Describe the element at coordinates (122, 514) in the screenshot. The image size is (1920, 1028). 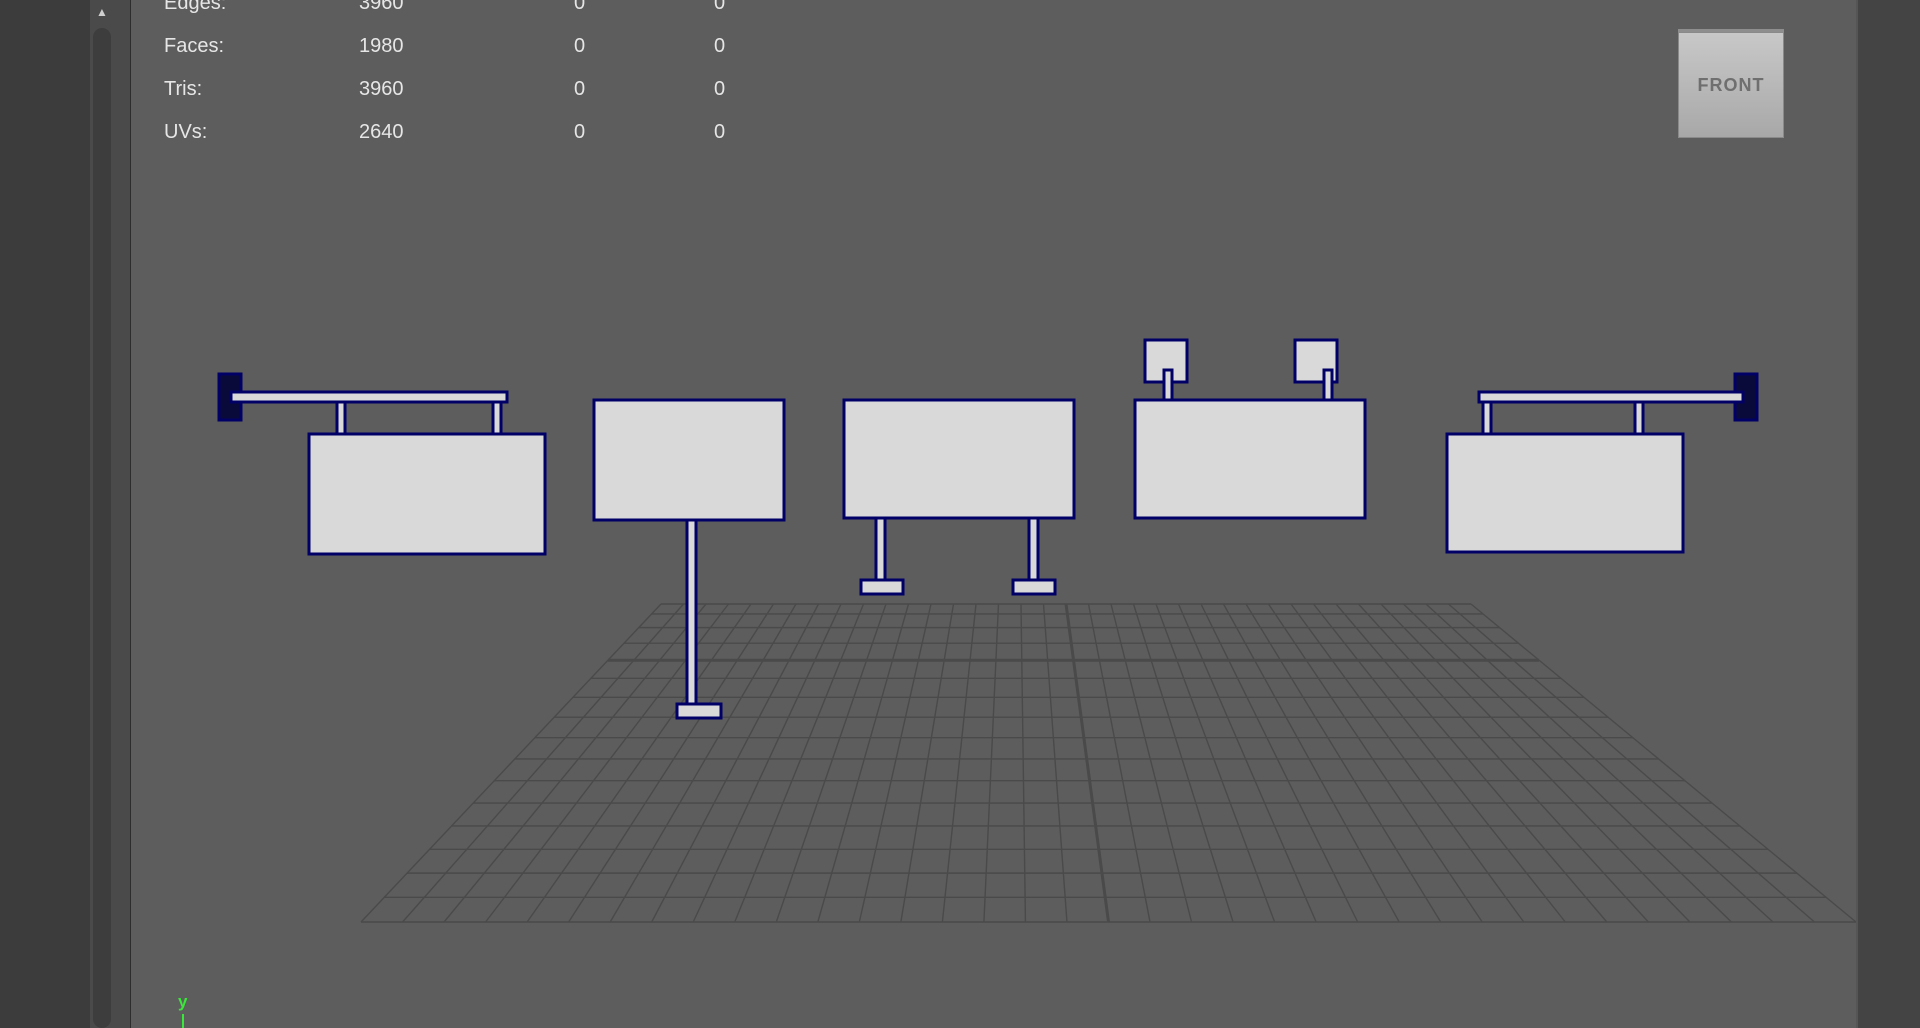
I see `panel-divider` at that location.